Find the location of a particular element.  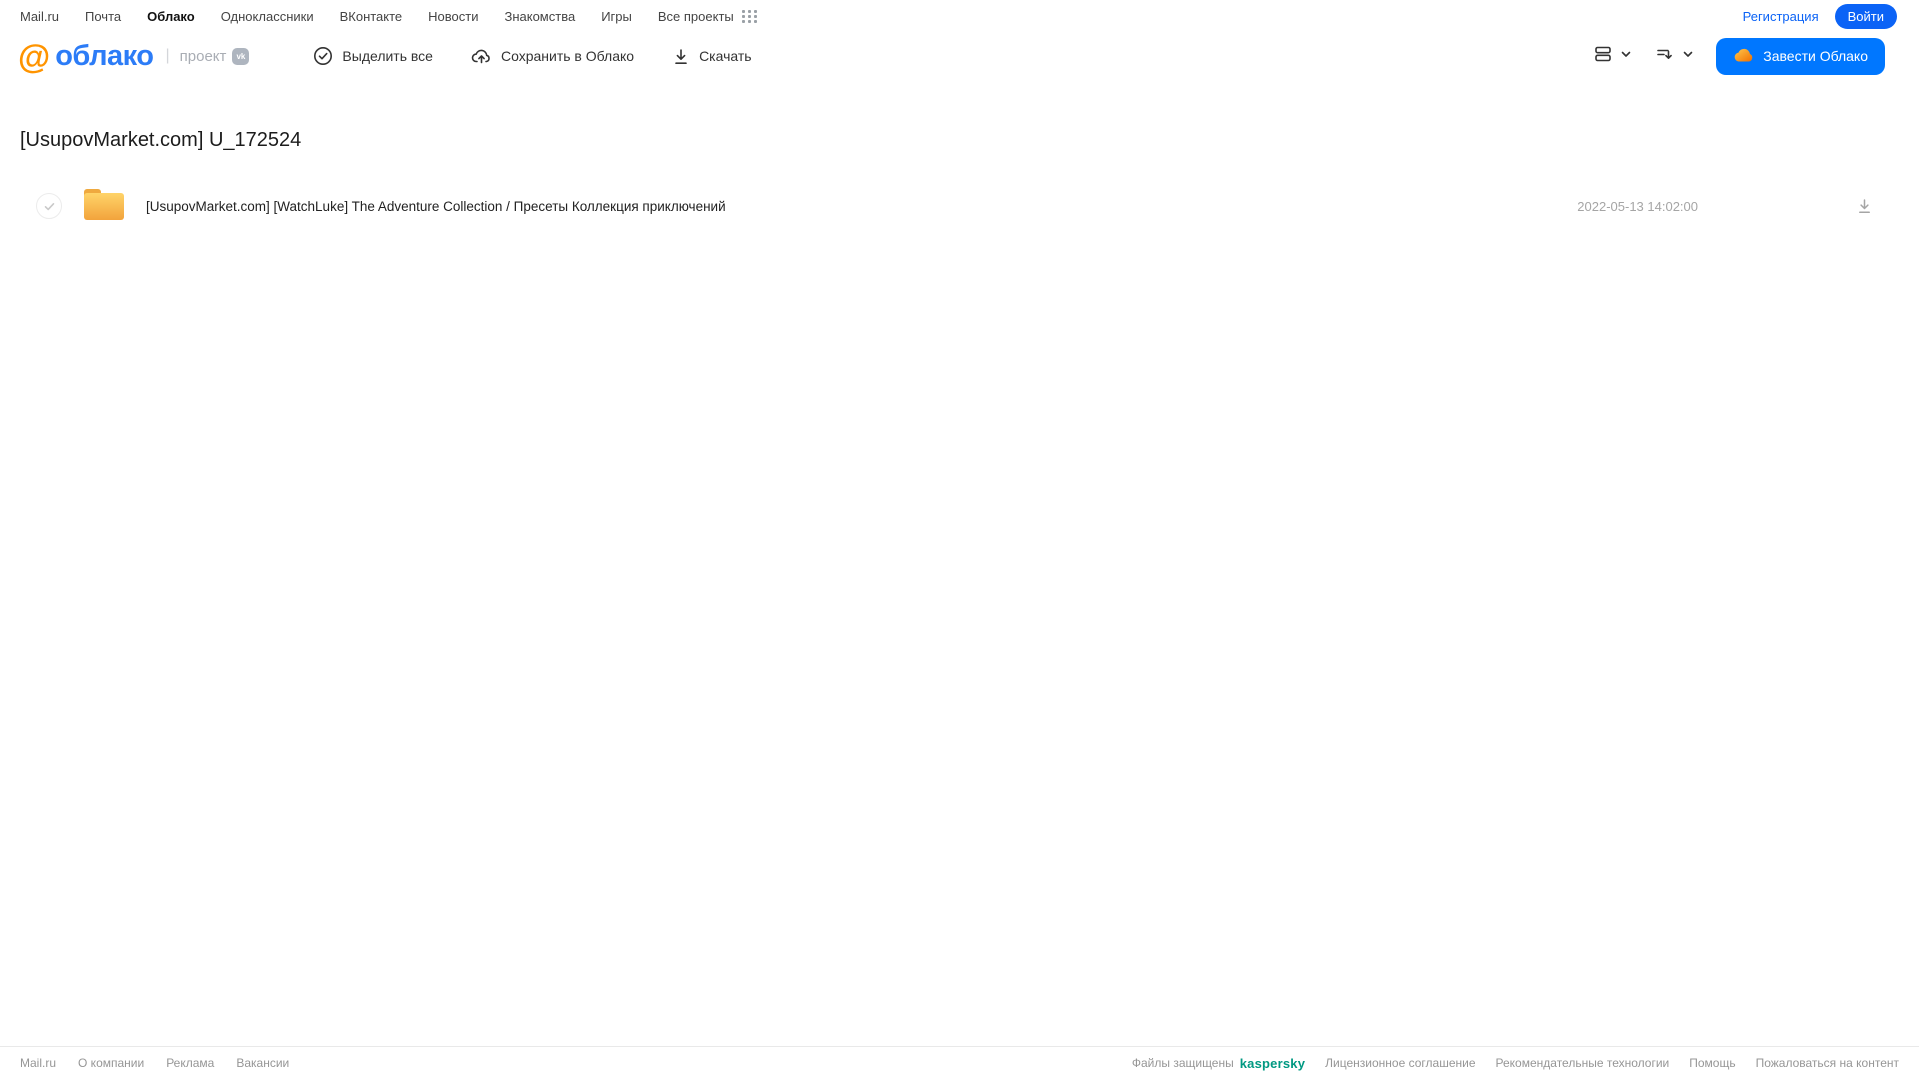

cloud-logo: @ облако | проект vk is located at coordinates (134, 56).